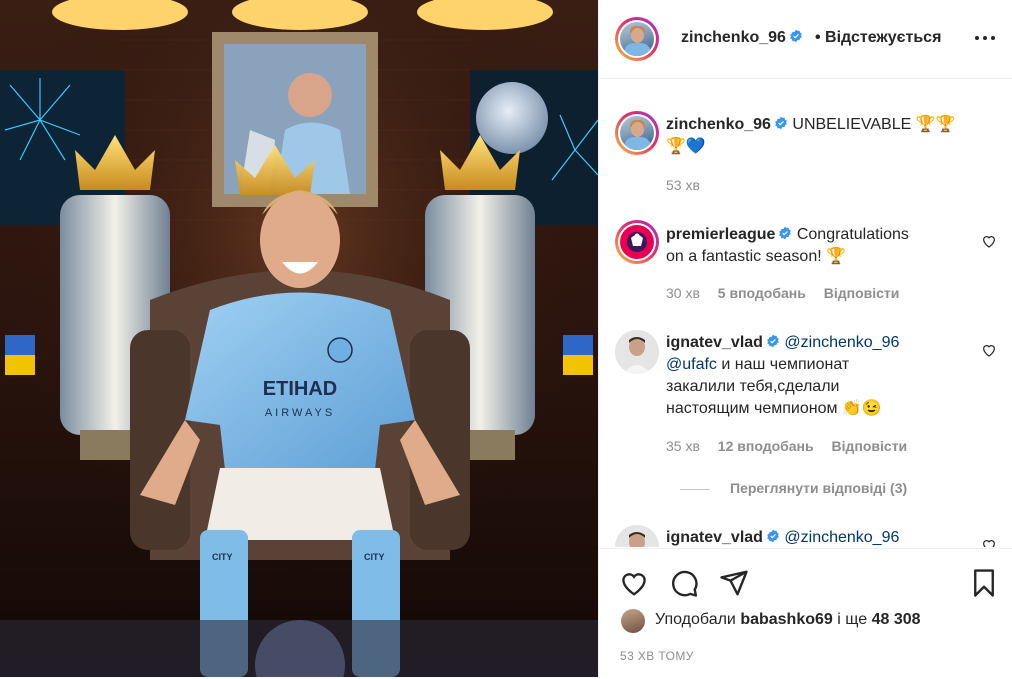  I want to click on caption-avatar, so click(637, 133).